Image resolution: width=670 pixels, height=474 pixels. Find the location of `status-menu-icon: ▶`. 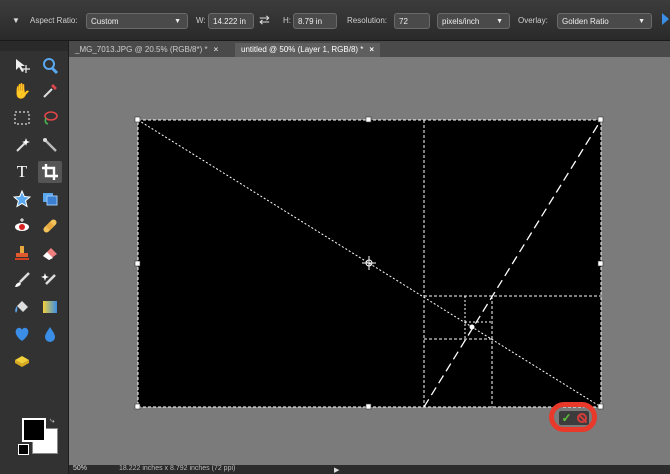

status-menu-icon: ▶ is located at coordinates (336, 470).